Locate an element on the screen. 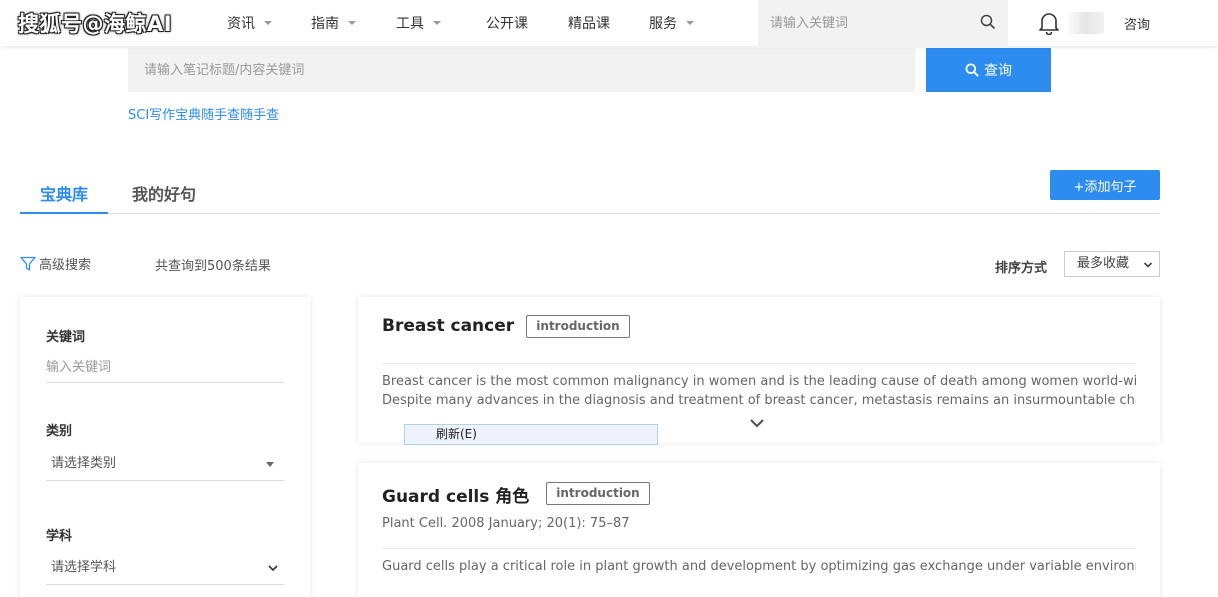 Image resolution: width=1218 pixels, height=597 pixels. tab-divider is located at coordinates (590, 213).